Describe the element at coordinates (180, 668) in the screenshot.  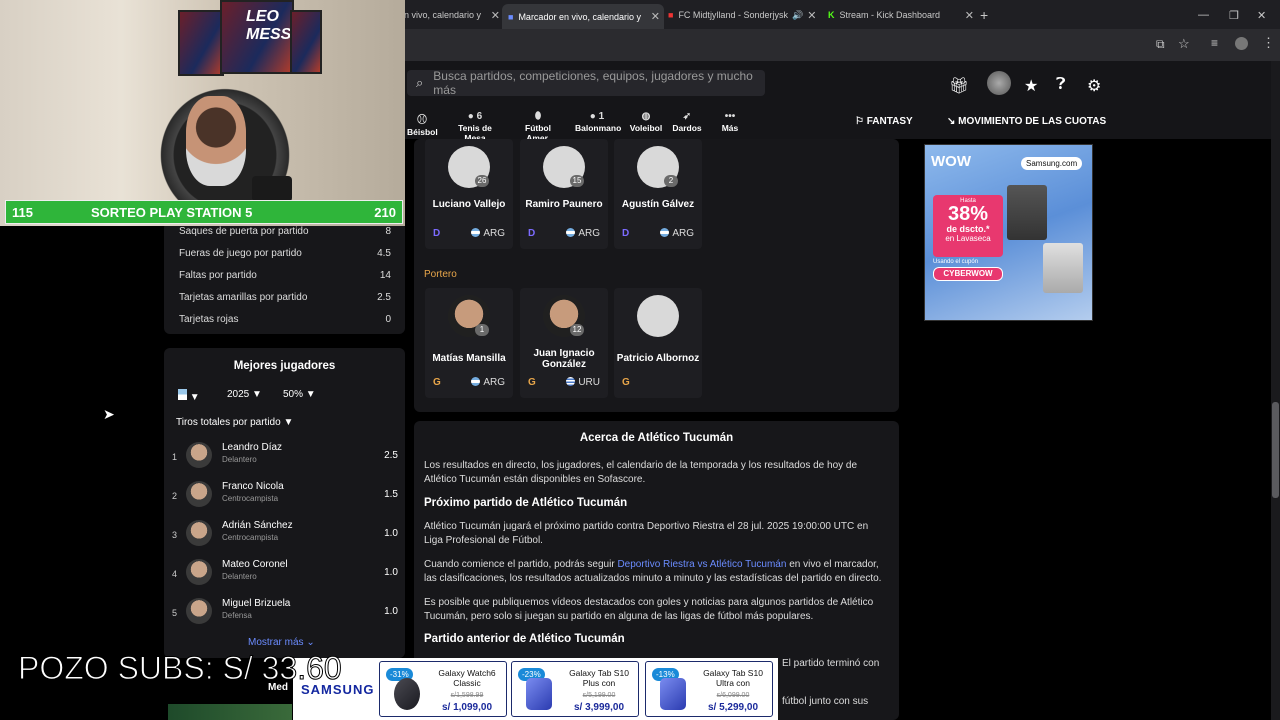
I see `subs-pool-overlay: POZO SUBS: S/ 33.60` at that location.